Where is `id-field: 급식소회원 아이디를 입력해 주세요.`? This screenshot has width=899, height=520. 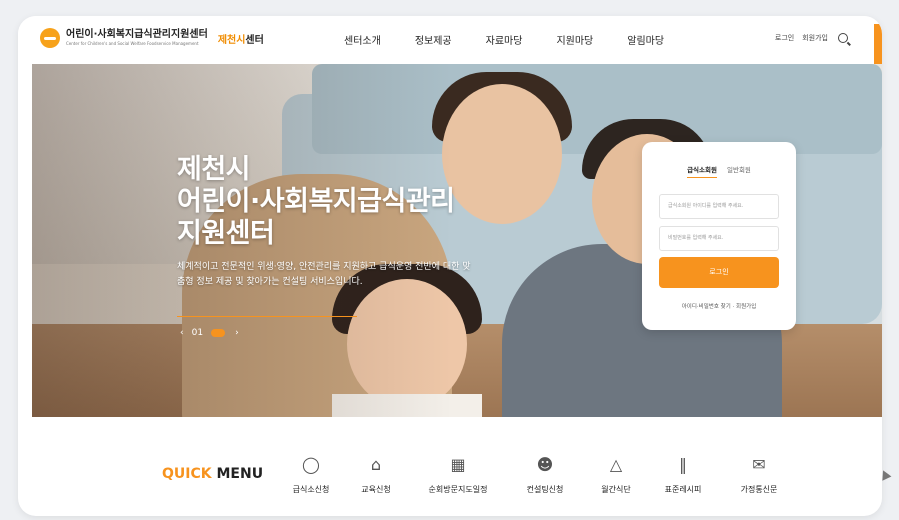
id-field: 급식소회원 아이디를 입력해 주세요. is located at coordinates (719, 206).